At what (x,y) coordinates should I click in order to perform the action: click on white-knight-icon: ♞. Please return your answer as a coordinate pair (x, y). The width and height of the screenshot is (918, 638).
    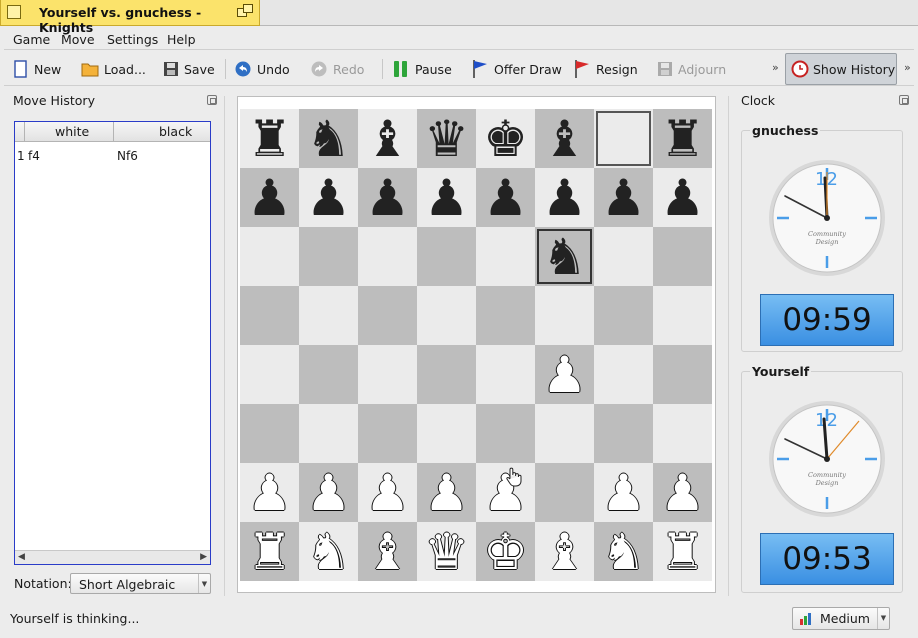
    Looking at the image, I should click on (328, 552).